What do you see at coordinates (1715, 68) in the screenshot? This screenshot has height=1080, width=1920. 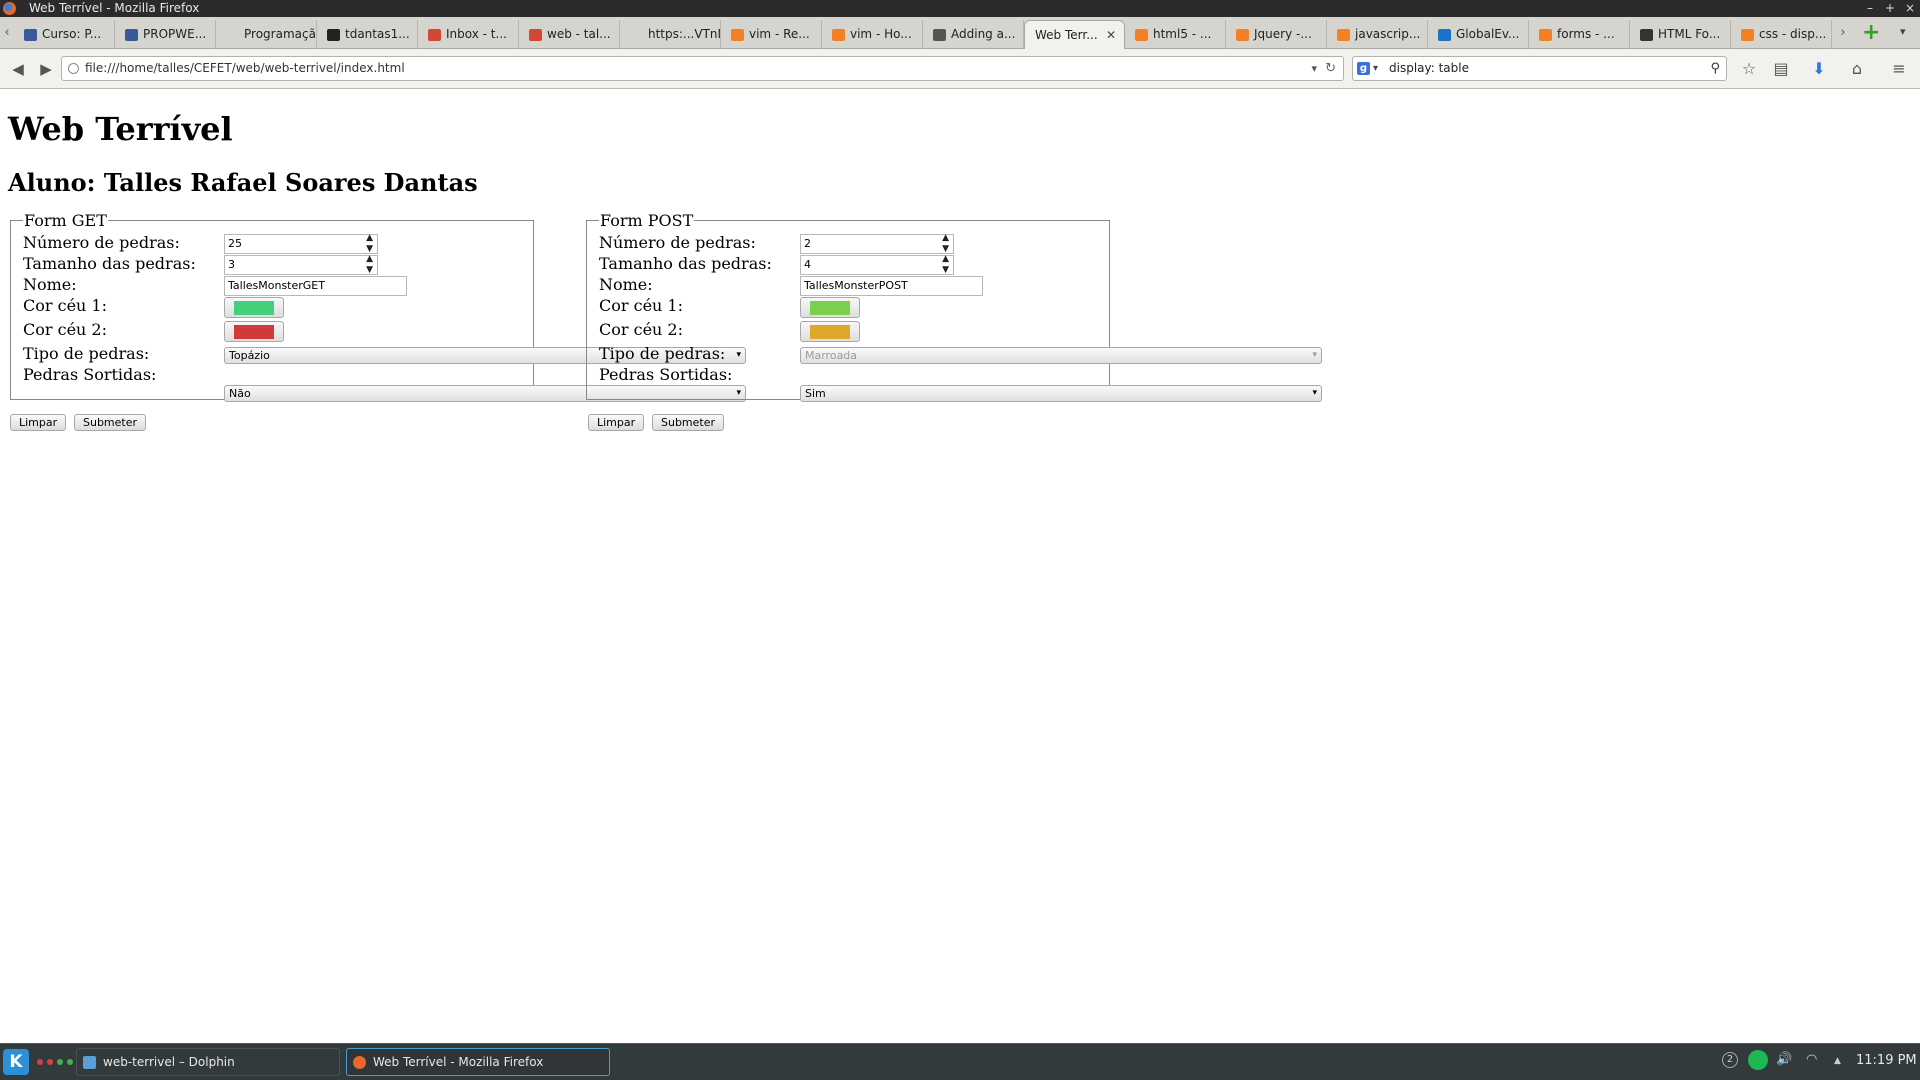 I see `binoculars-search-icon: ⚲` at bounding box center [1715, 68].